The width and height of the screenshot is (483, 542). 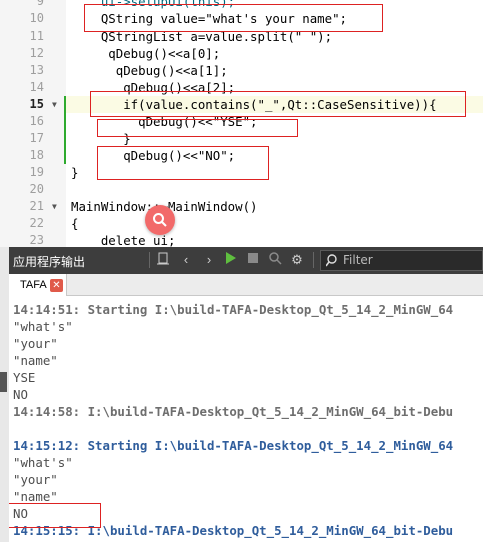 I want to click on line-number: 19, so click(x=36, y=172).